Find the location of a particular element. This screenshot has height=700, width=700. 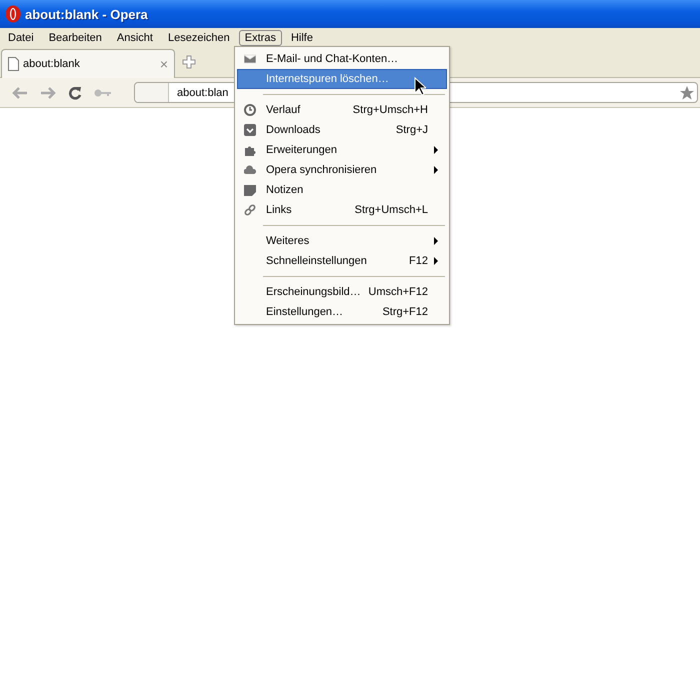

tab-title: about:blank is located at coordinates (52, 64).